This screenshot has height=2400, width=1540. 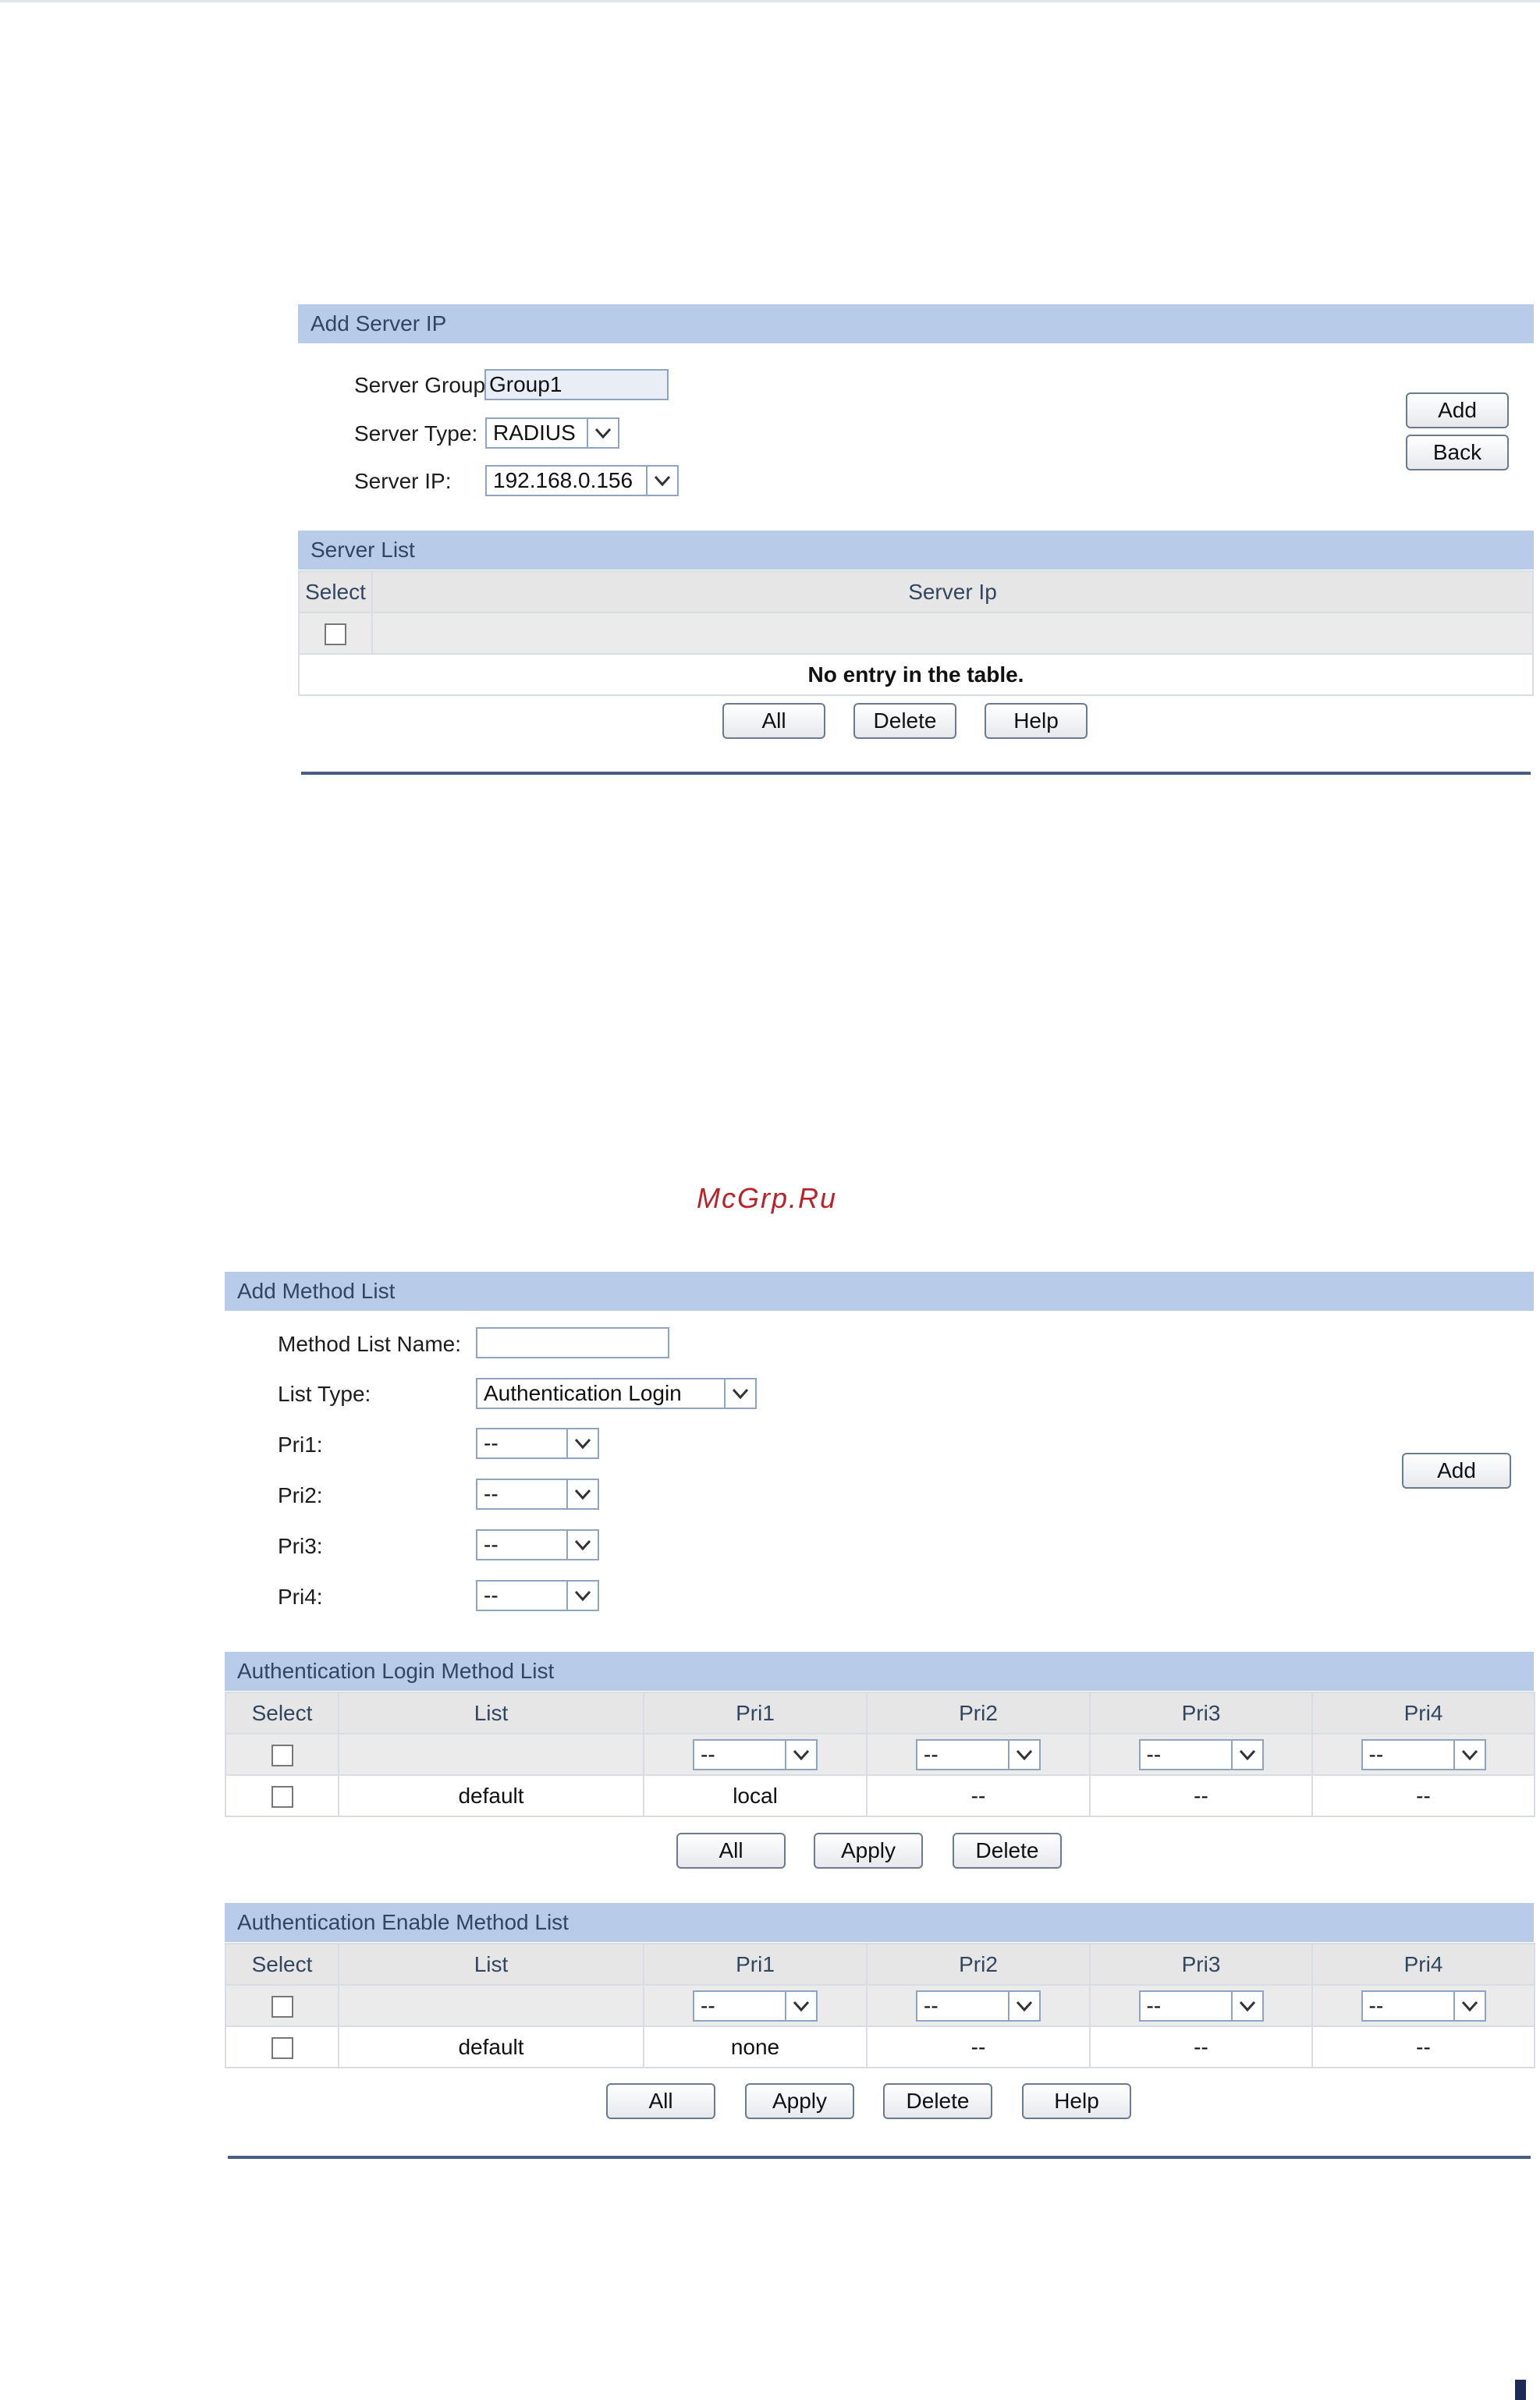 What do you see at coordinates (491, 1443) in the screenshot?
I see `pri1-value: --` at bounding box center [491, 1443].